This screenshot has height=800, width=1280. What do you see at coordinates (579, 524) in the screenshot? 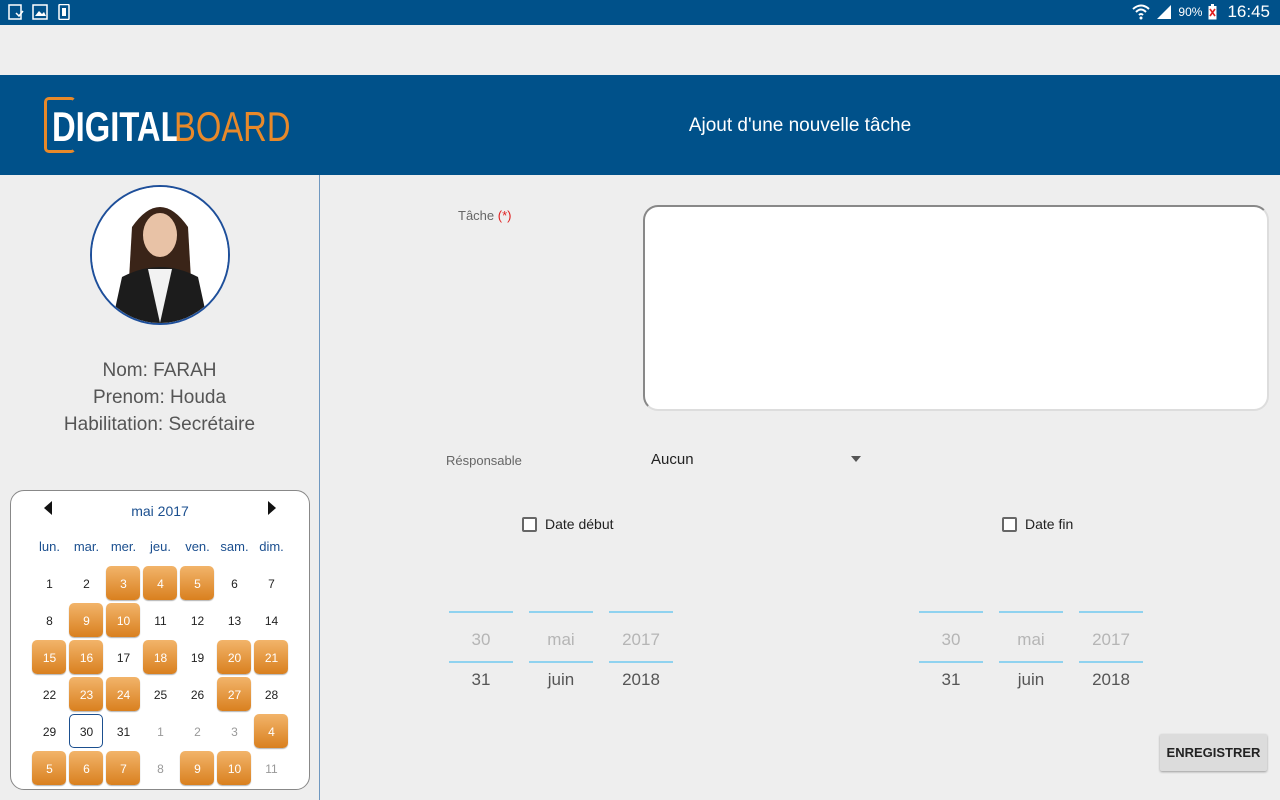
I see `date-debut-label: Date début` at bounding box center [579, 524].